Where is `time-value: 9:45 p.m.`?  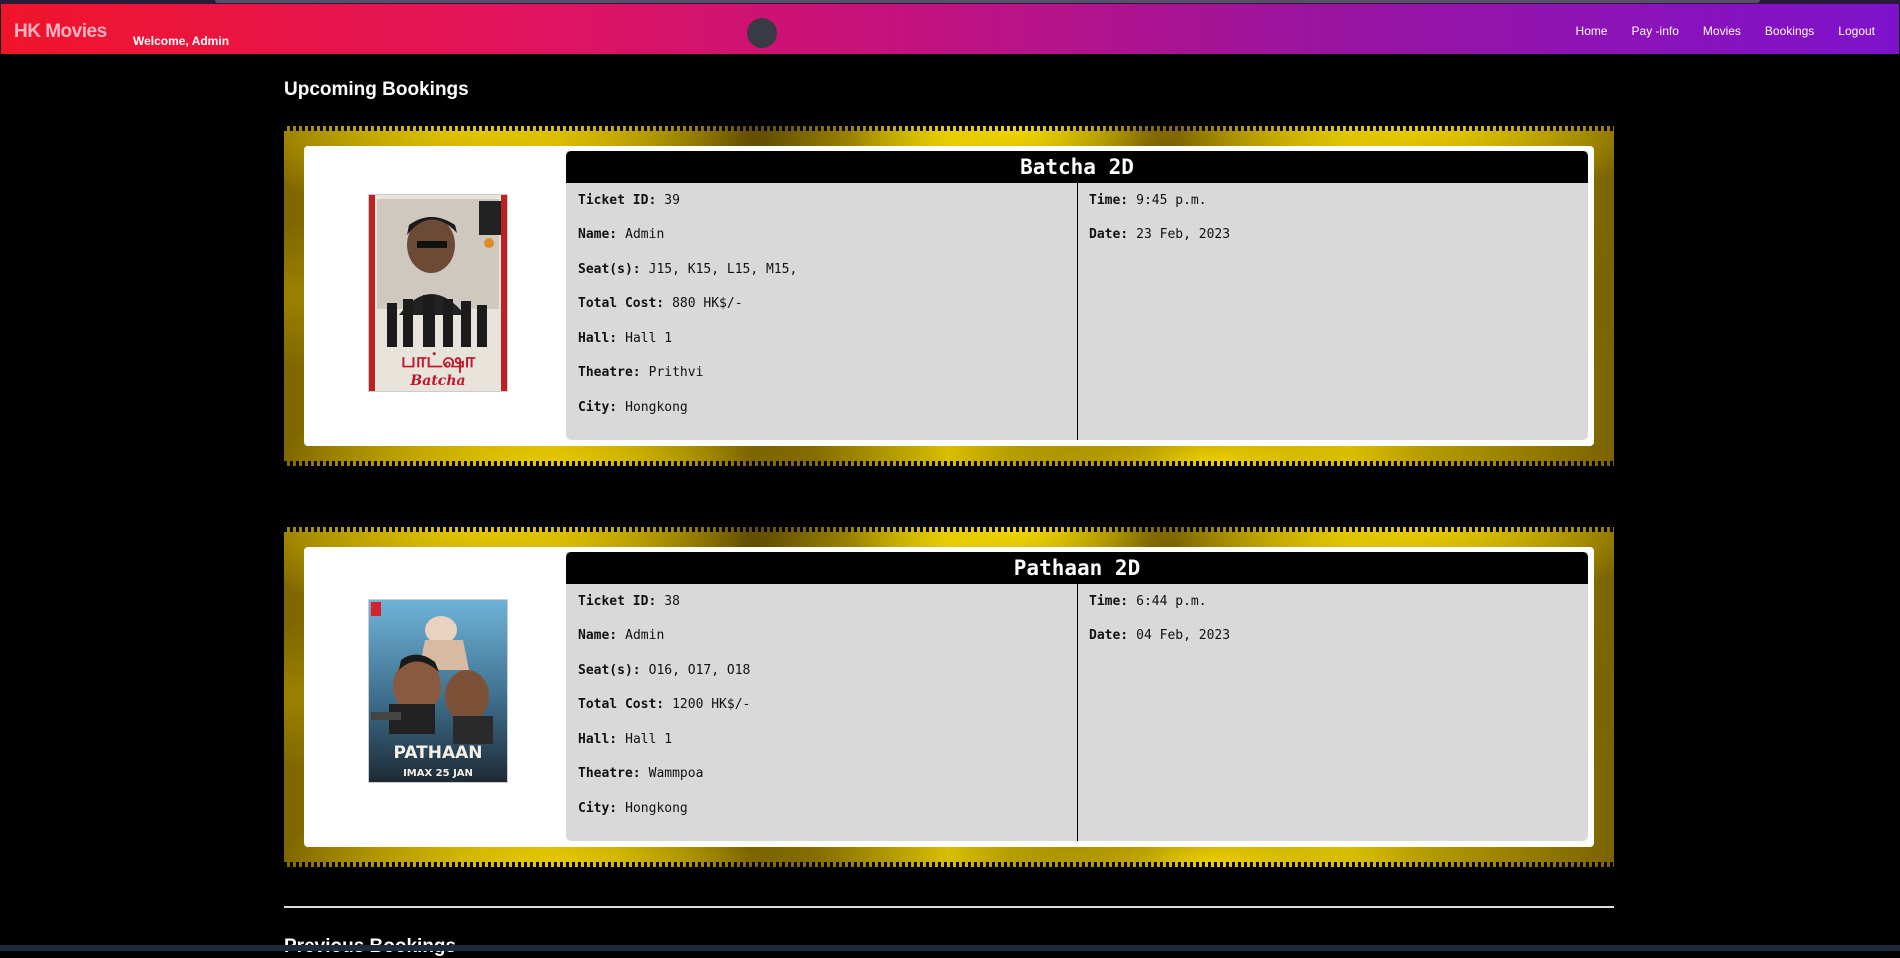
time-value: 9:45 p.m. is located at coordinates (1171, 200).